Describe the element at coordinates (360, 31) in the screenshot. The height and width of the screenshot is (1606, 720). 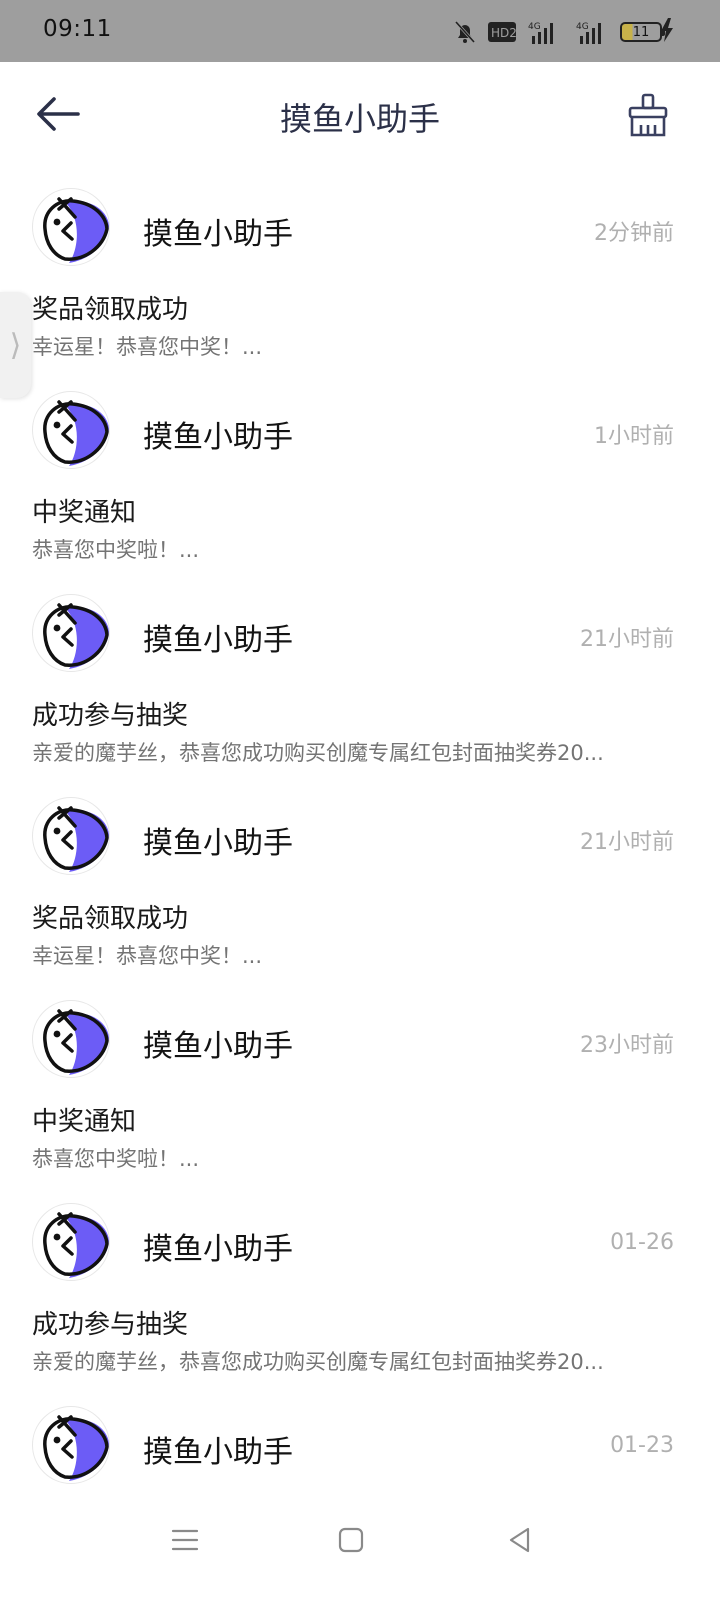
I see `status-bar: 09:11 HD2 4G 4G 11` at that location.